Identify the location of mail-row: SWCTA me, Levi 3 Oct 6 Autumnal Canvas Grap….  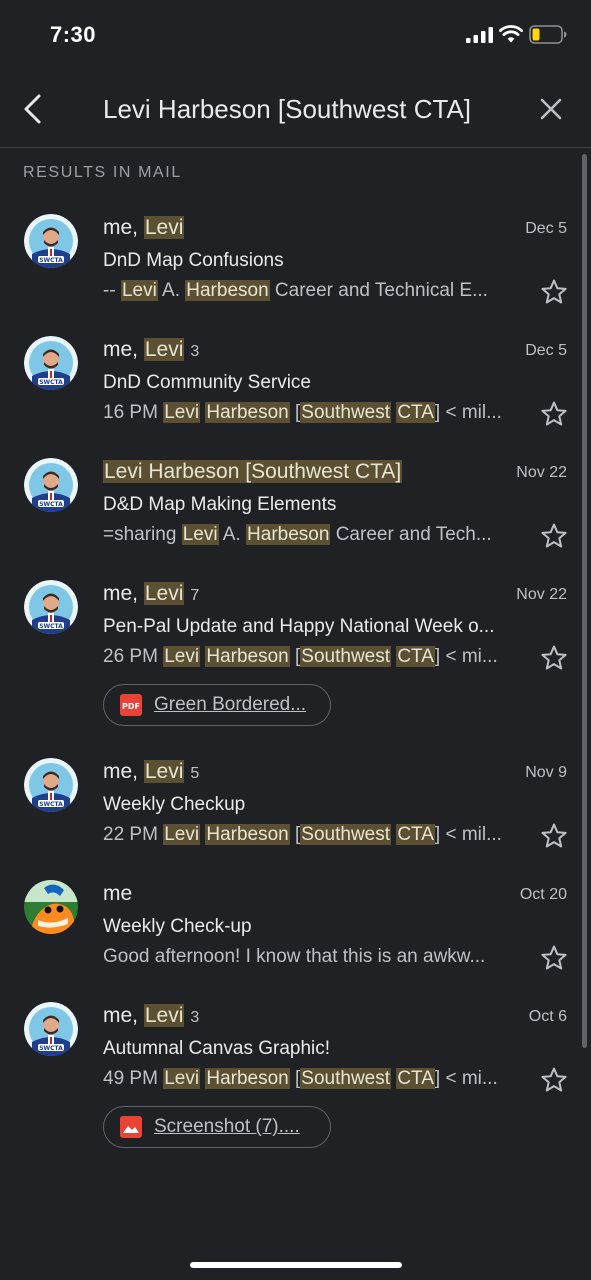
(290, 1072).